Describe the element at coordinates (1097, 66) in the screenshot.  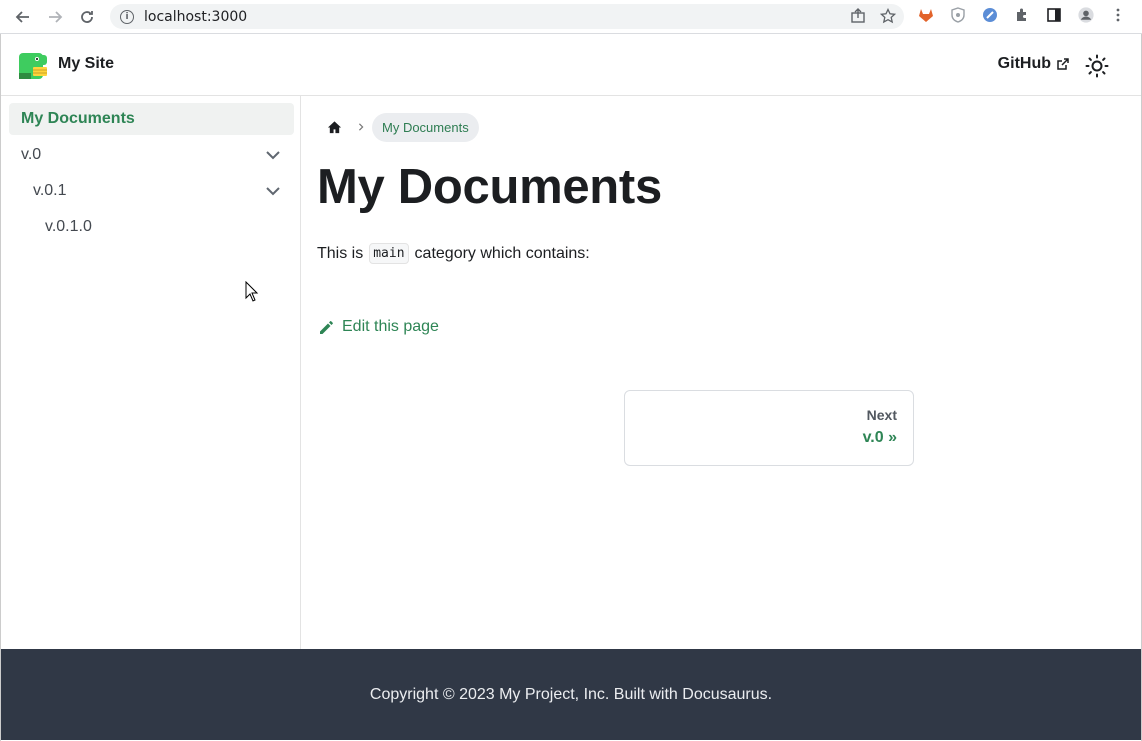
I see `sun-theme-toggle-icon` at that location.